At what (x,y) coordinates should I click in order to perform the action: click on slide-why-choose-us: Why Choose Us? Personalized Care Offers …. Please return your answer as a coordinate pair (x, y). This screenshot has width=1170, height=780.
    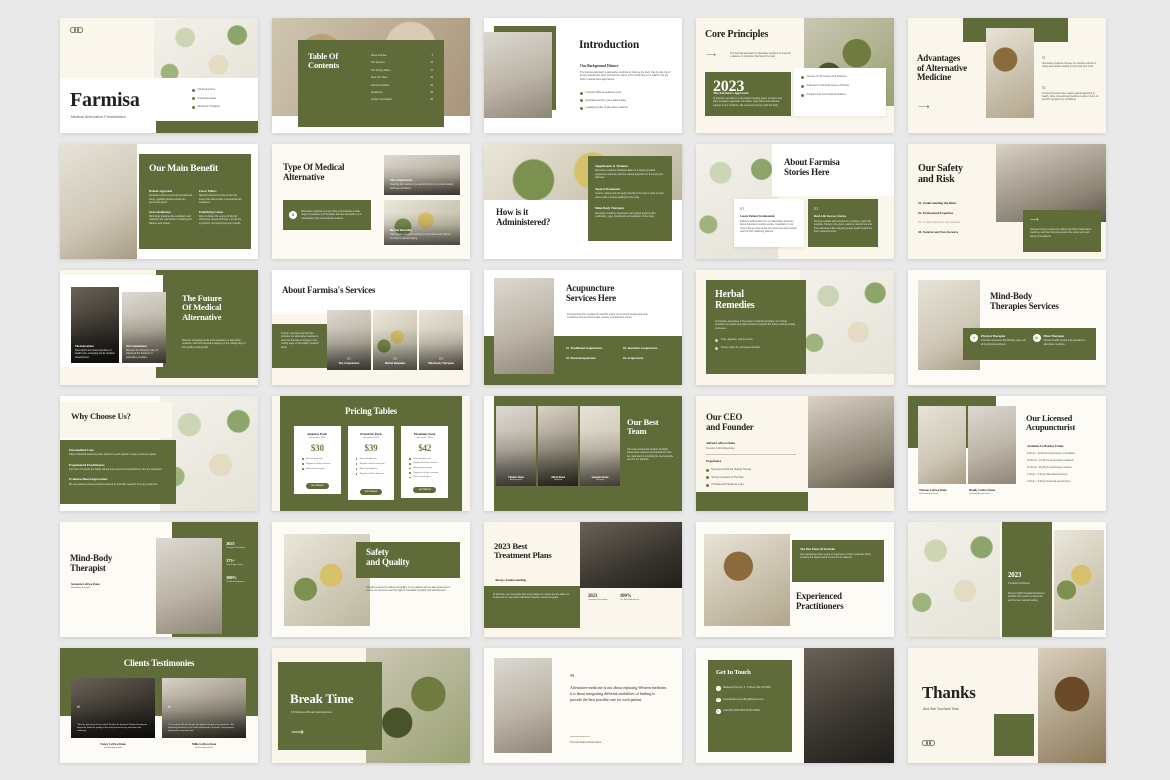
    Looking at the image, I should click on (159, 453).